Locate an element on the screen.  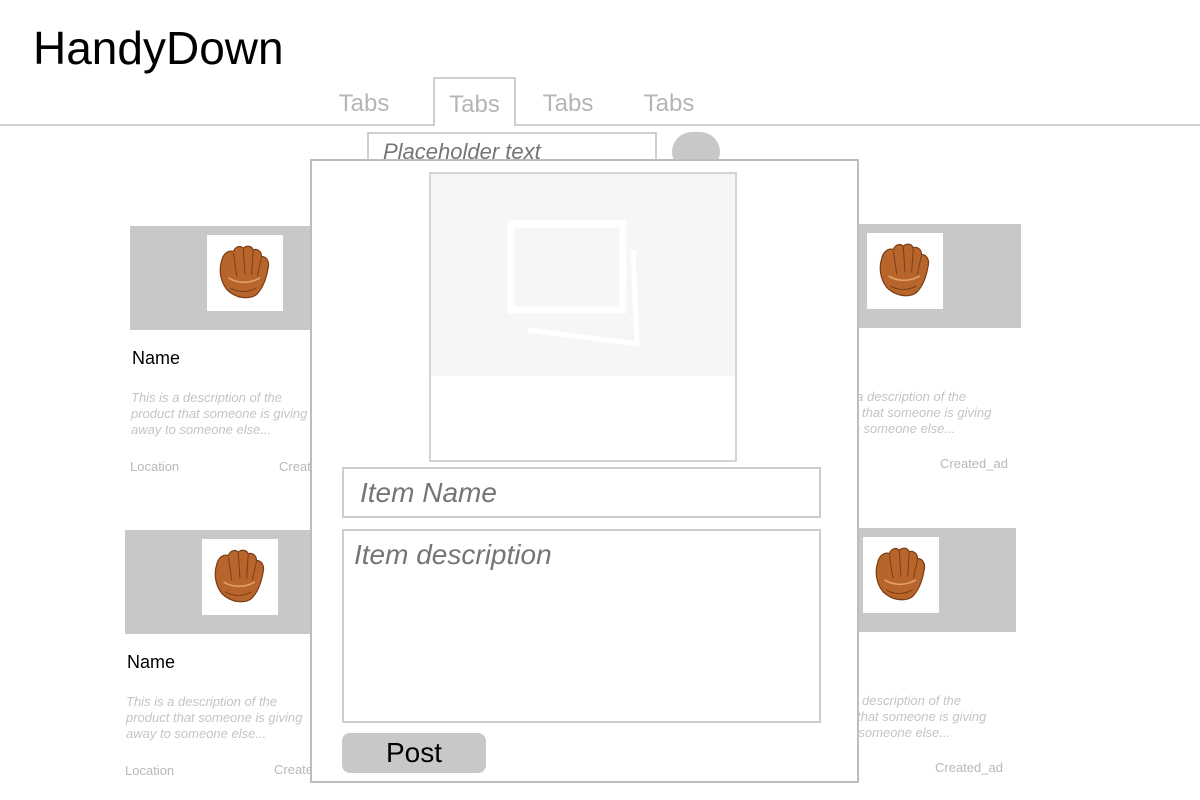
tab-2-active: Tabs is located at coordinates (474, 101).